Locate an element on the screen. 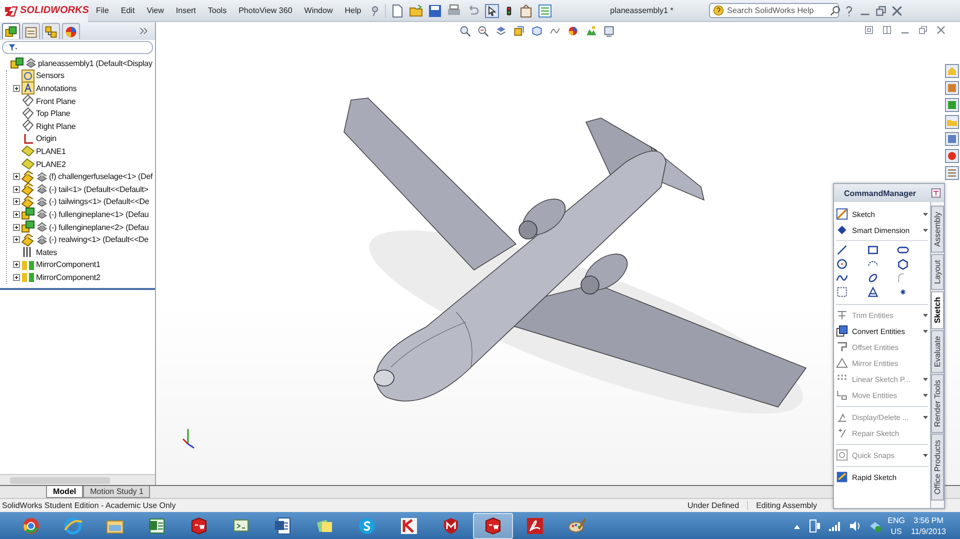 The image size is (960, 539). round-browser-icon is located at coordinates (31, 526).